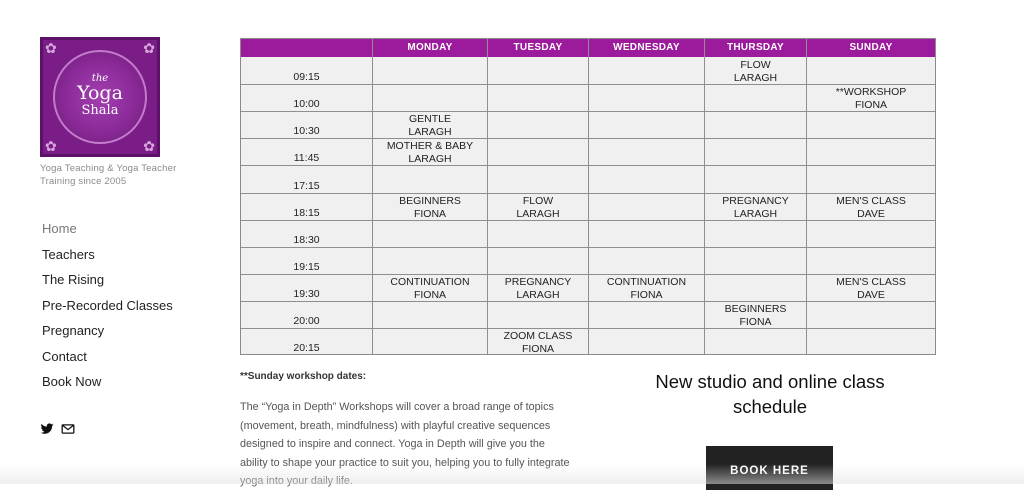 Image resolution: width=1024 pixels, height=496 pixels. I want to click on time-slot: 19:15, so click(306, 267).